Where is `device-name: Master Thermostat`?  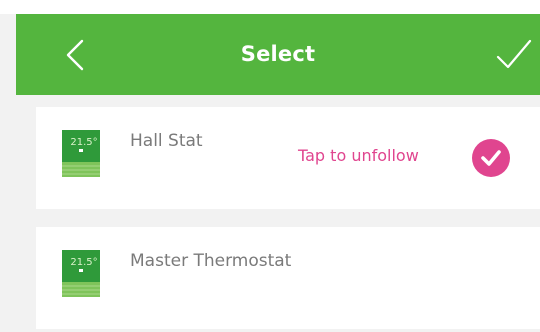
device-name: Master Thermostat is located at coordinates (211, 261).